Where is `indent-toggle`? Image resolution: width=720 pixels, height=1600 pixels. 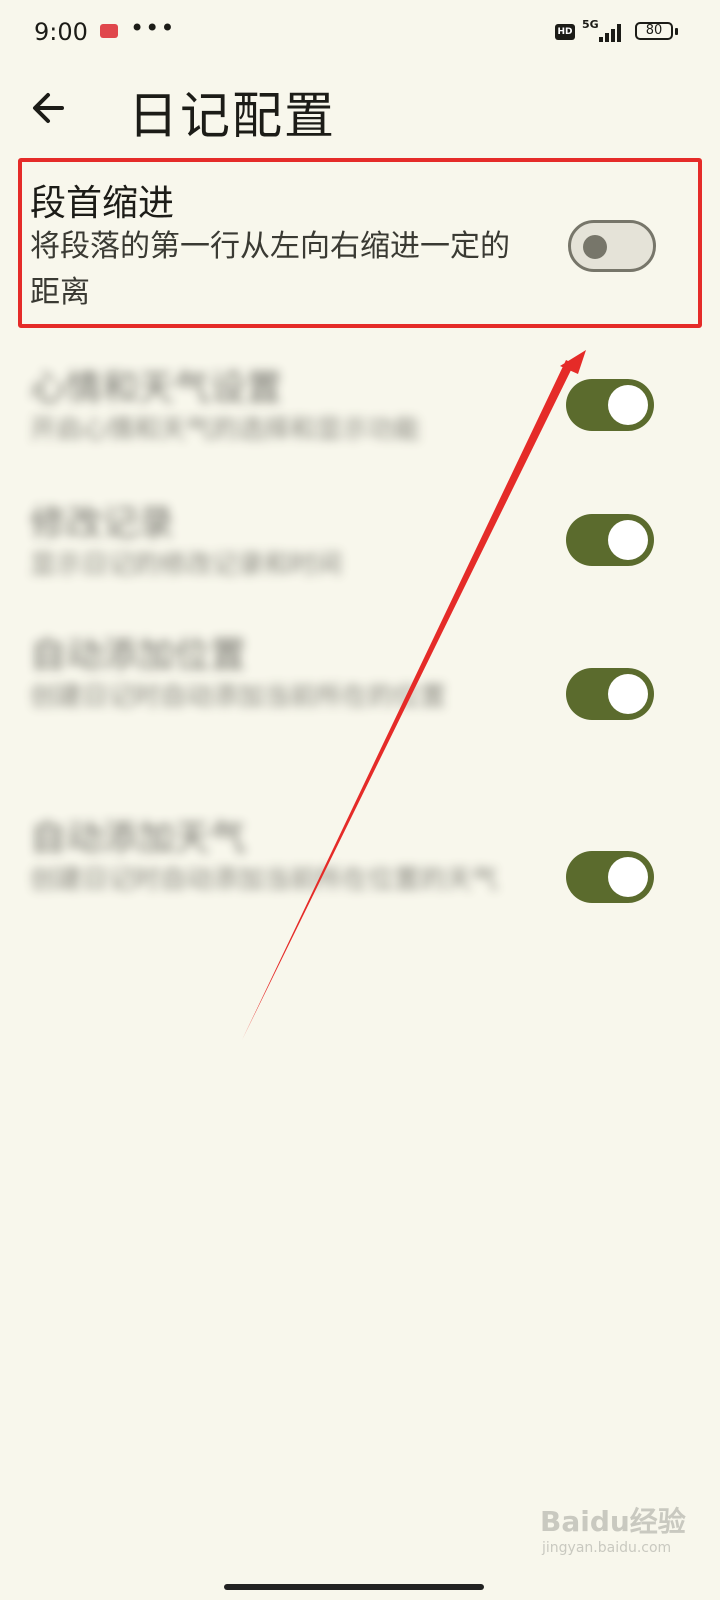 indent-toggle is located at coordinates (612, 246).